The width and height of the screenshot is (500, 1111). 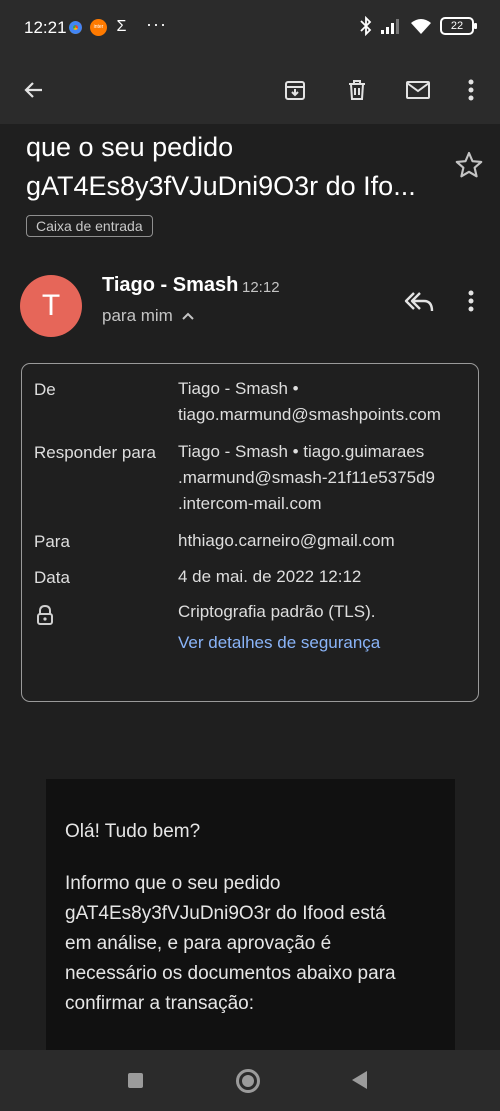 I want to click on bluetooth-icon, so click(x=366, y=26).